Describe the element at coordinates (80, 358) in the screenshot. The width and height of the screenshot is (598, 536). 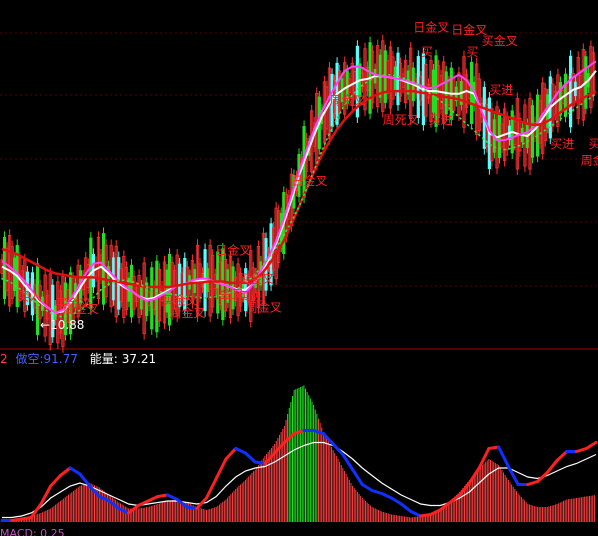
I see `indicator-status-bar: 2 做空:91.77 能量: 37.21` at that location.